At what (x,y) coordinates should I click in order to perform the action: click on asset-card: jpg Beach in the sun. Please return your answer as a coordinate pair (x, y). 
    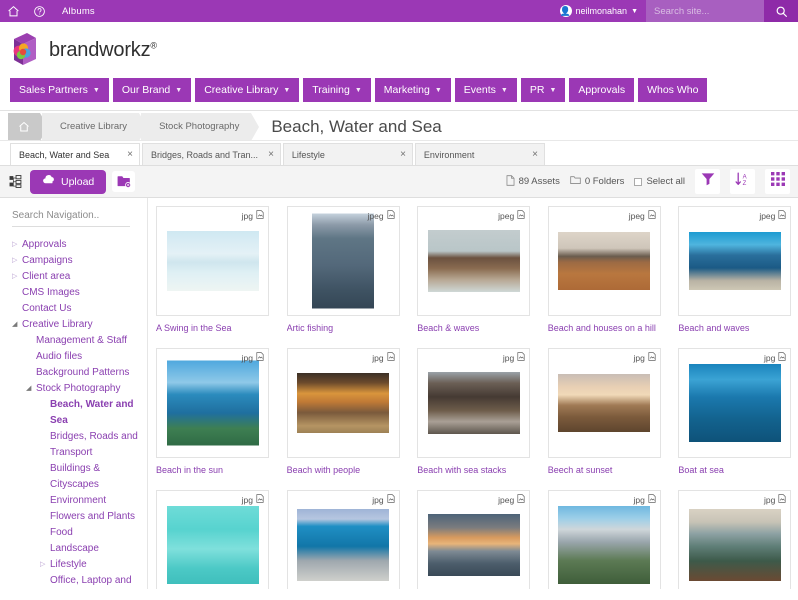
    Looking at the image, I should click on (212, 419).